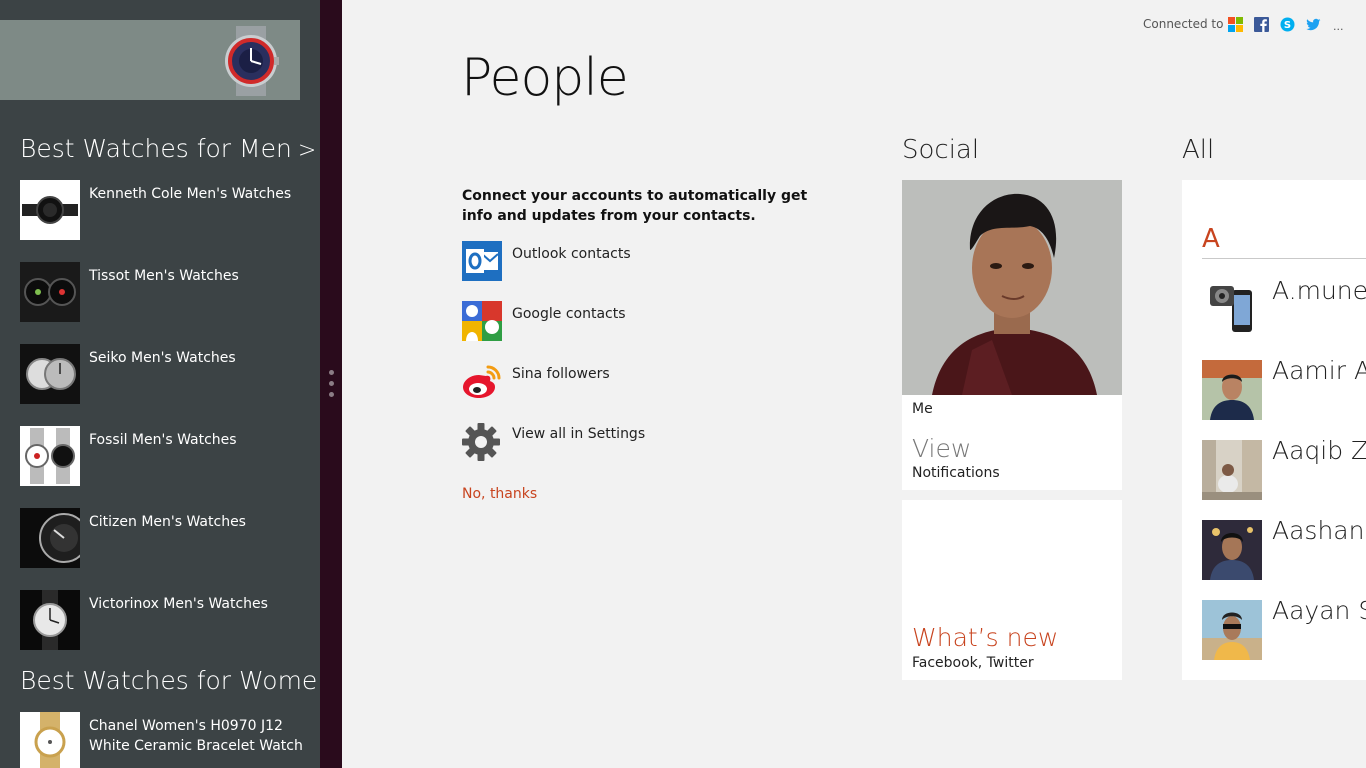 This screenshot has height=768, width=1366. I want to click on contact-name: A.munee, so click(1319, 290).